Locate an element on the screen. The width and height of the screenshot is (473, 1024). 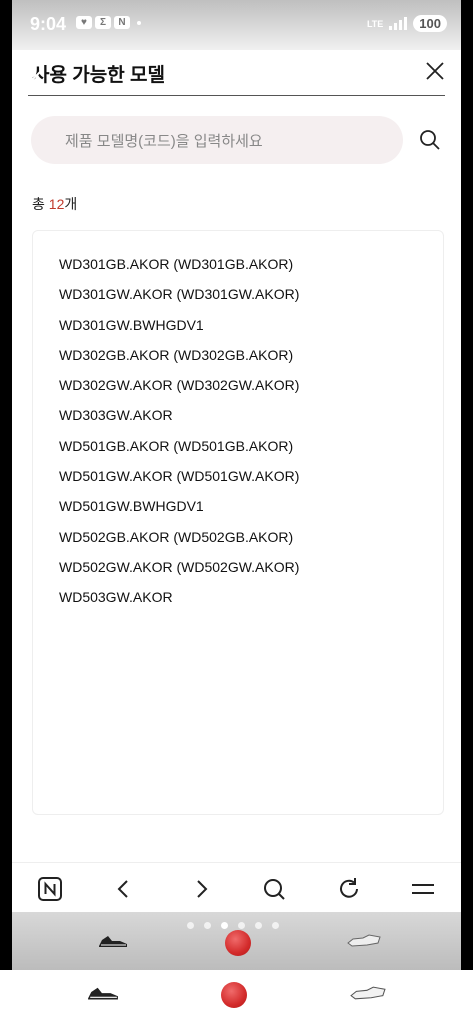
result-count-suffix: 개 is located at coordinates (71, 204).